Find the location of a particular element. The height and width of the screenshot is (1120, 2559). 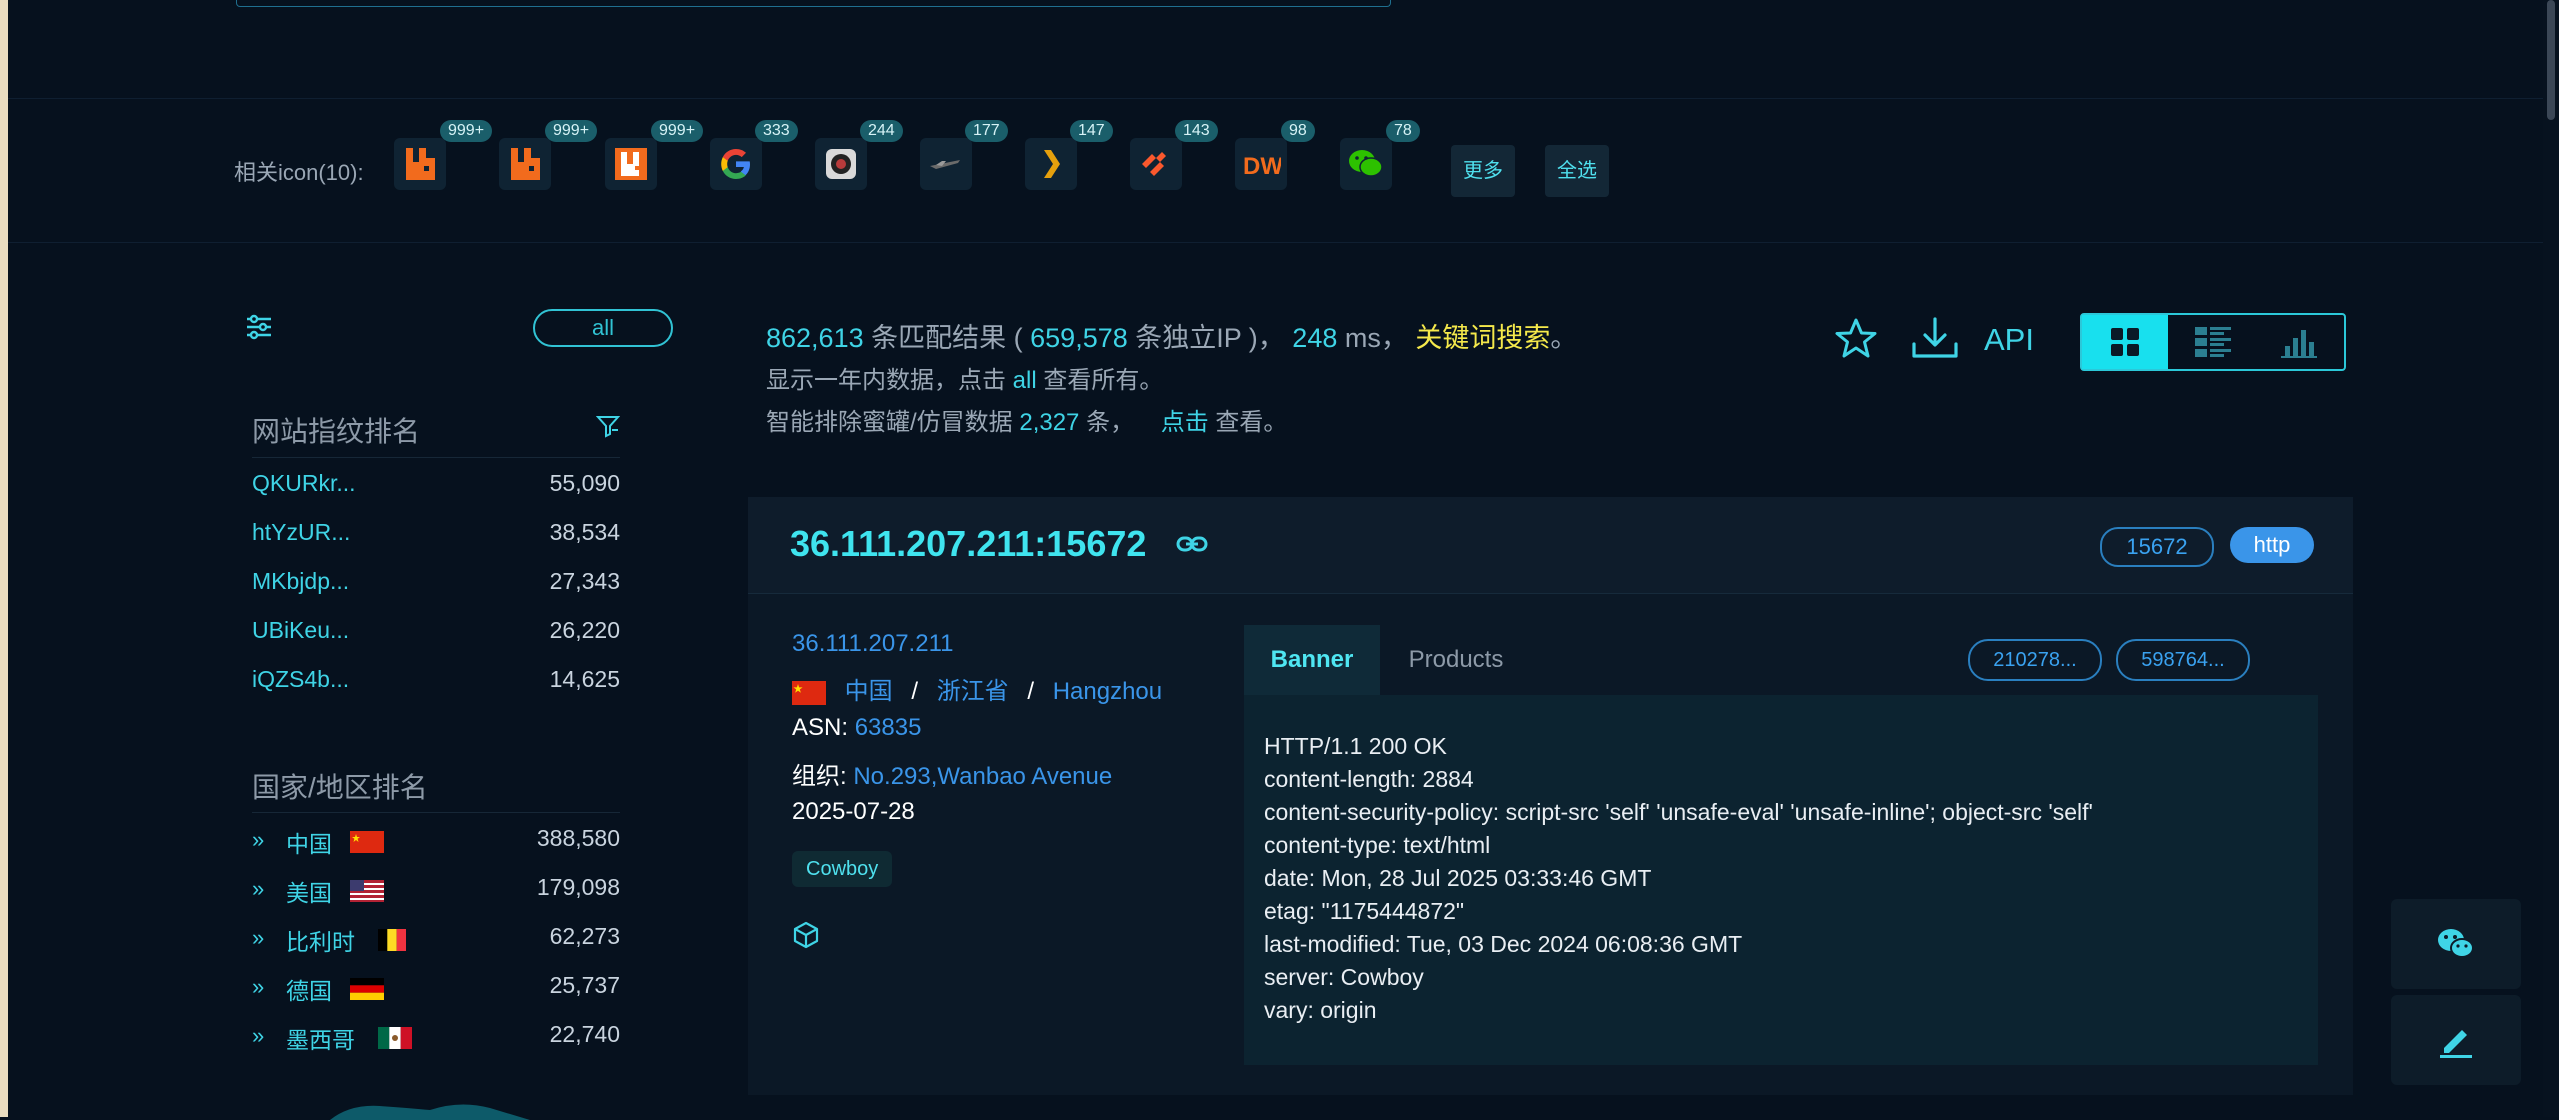

link-icon is located at coordinates (1192, 546).